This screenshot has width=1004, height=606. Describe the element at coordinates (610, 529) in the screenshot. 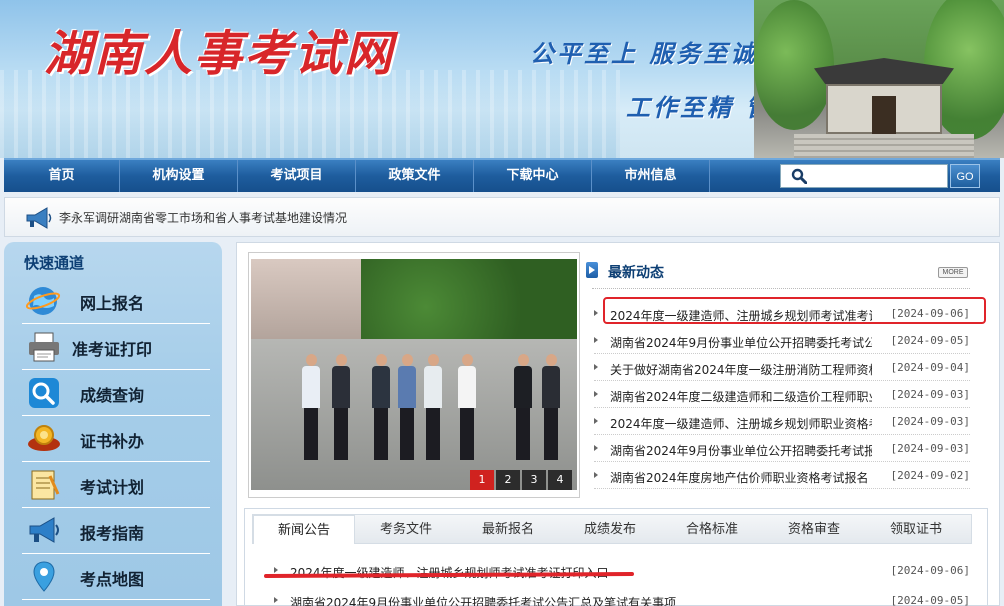

I see `tab-score-release: 成绩发布` at that location.